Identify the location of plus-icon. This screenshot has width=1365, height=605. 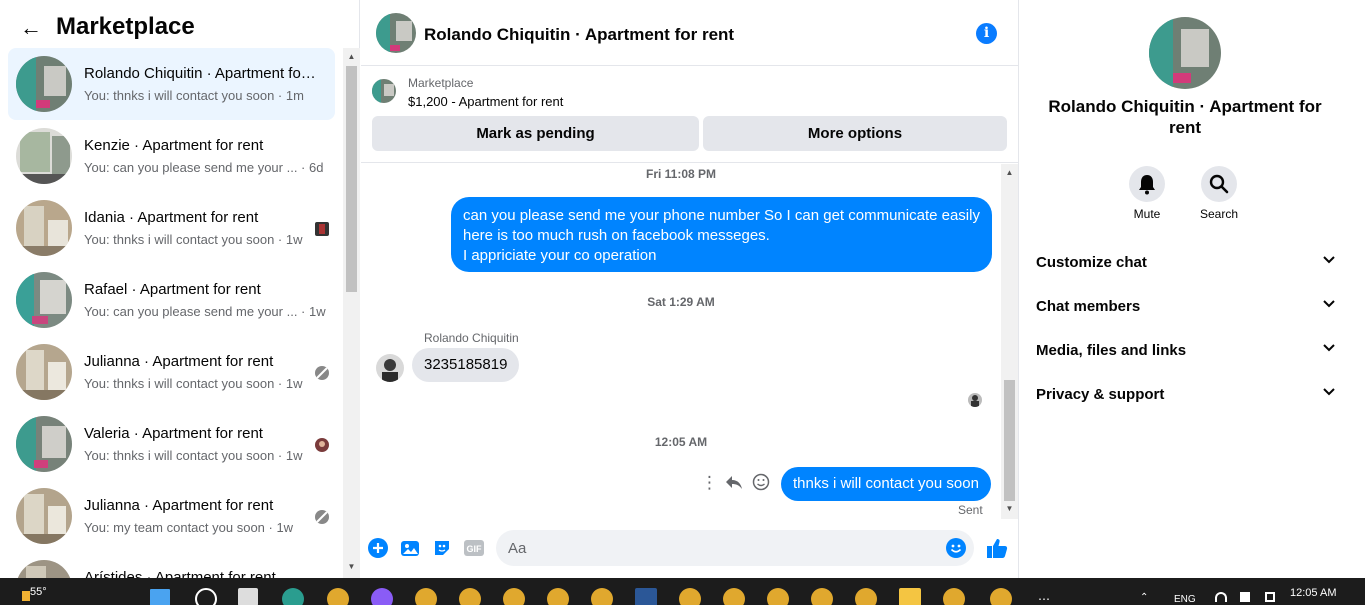
(378, 548).